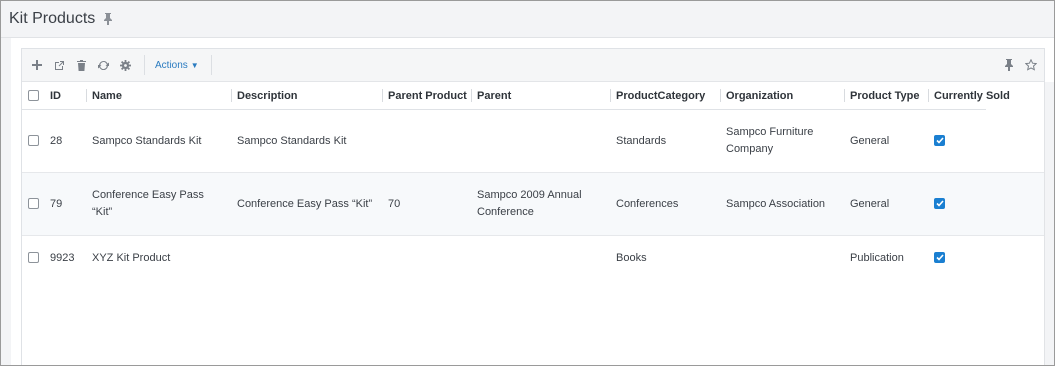  Describe the element at coordinates (306, 141) in the screenshot. I see `cell-description: Sampco Standards Kit` at that location.